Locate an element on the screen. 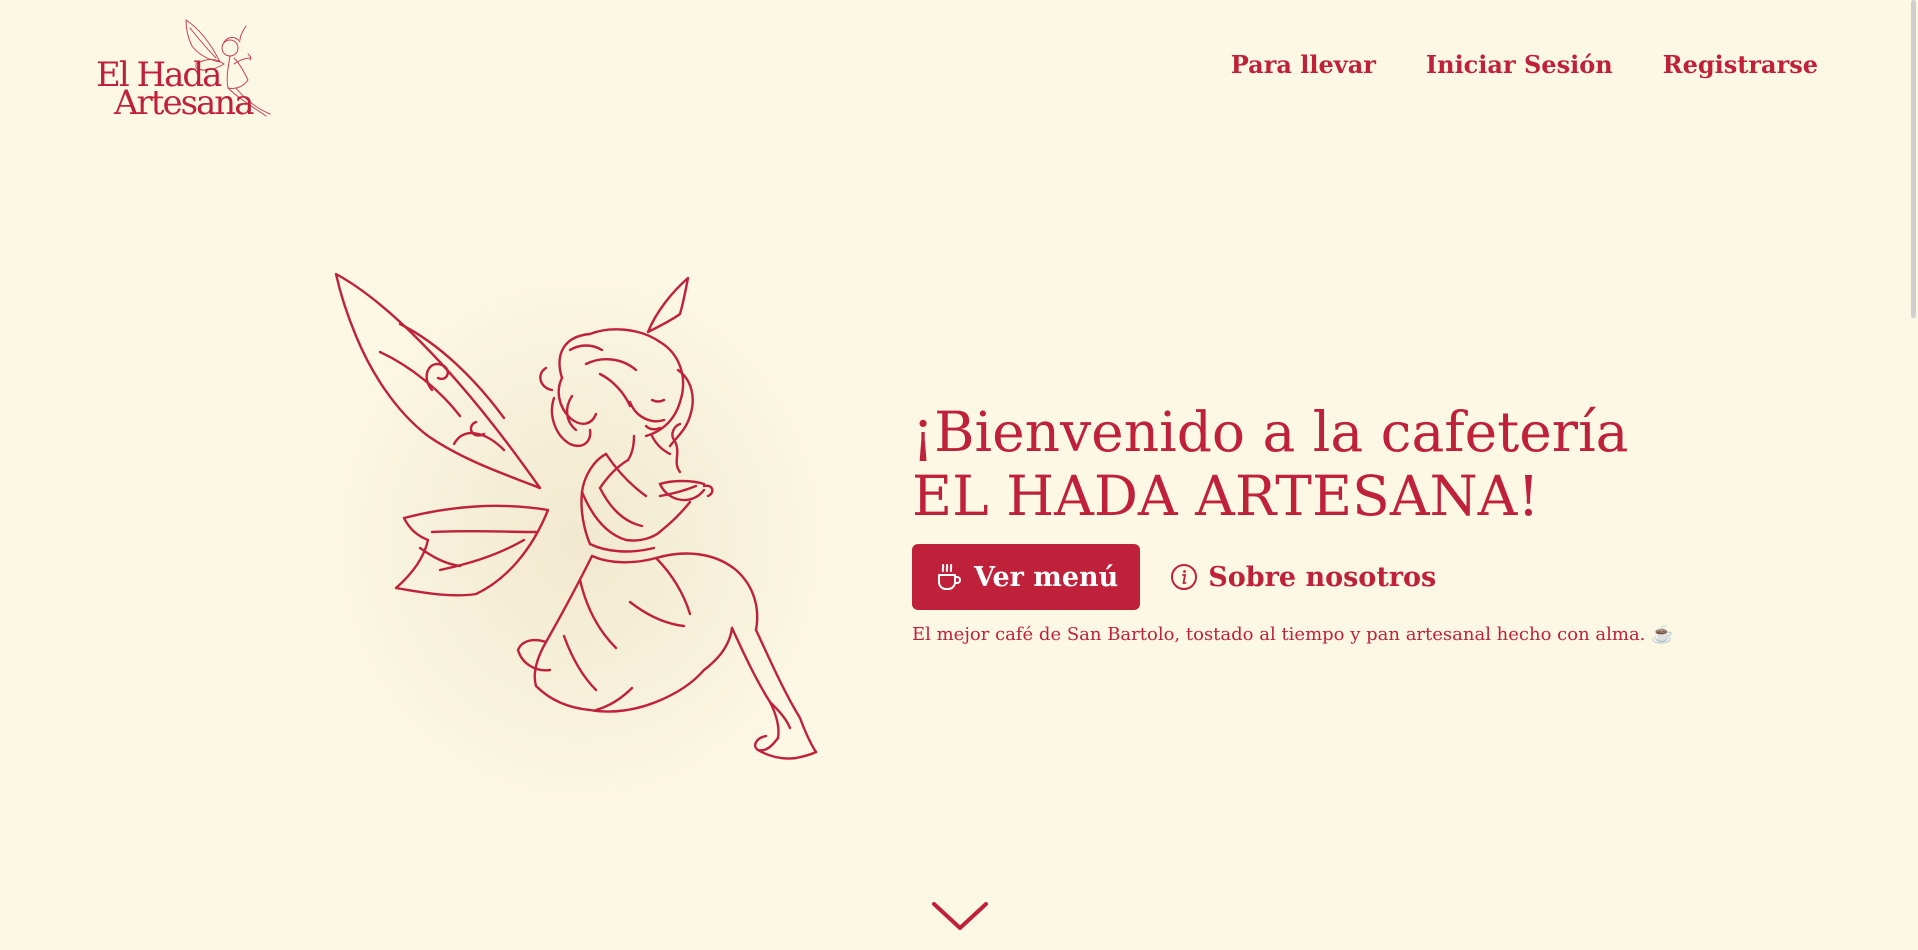 The width and height of the screenshot is (1918, 950). cta-row: Ver menú Sobre nosotros is located at coordinates (1352, 577).